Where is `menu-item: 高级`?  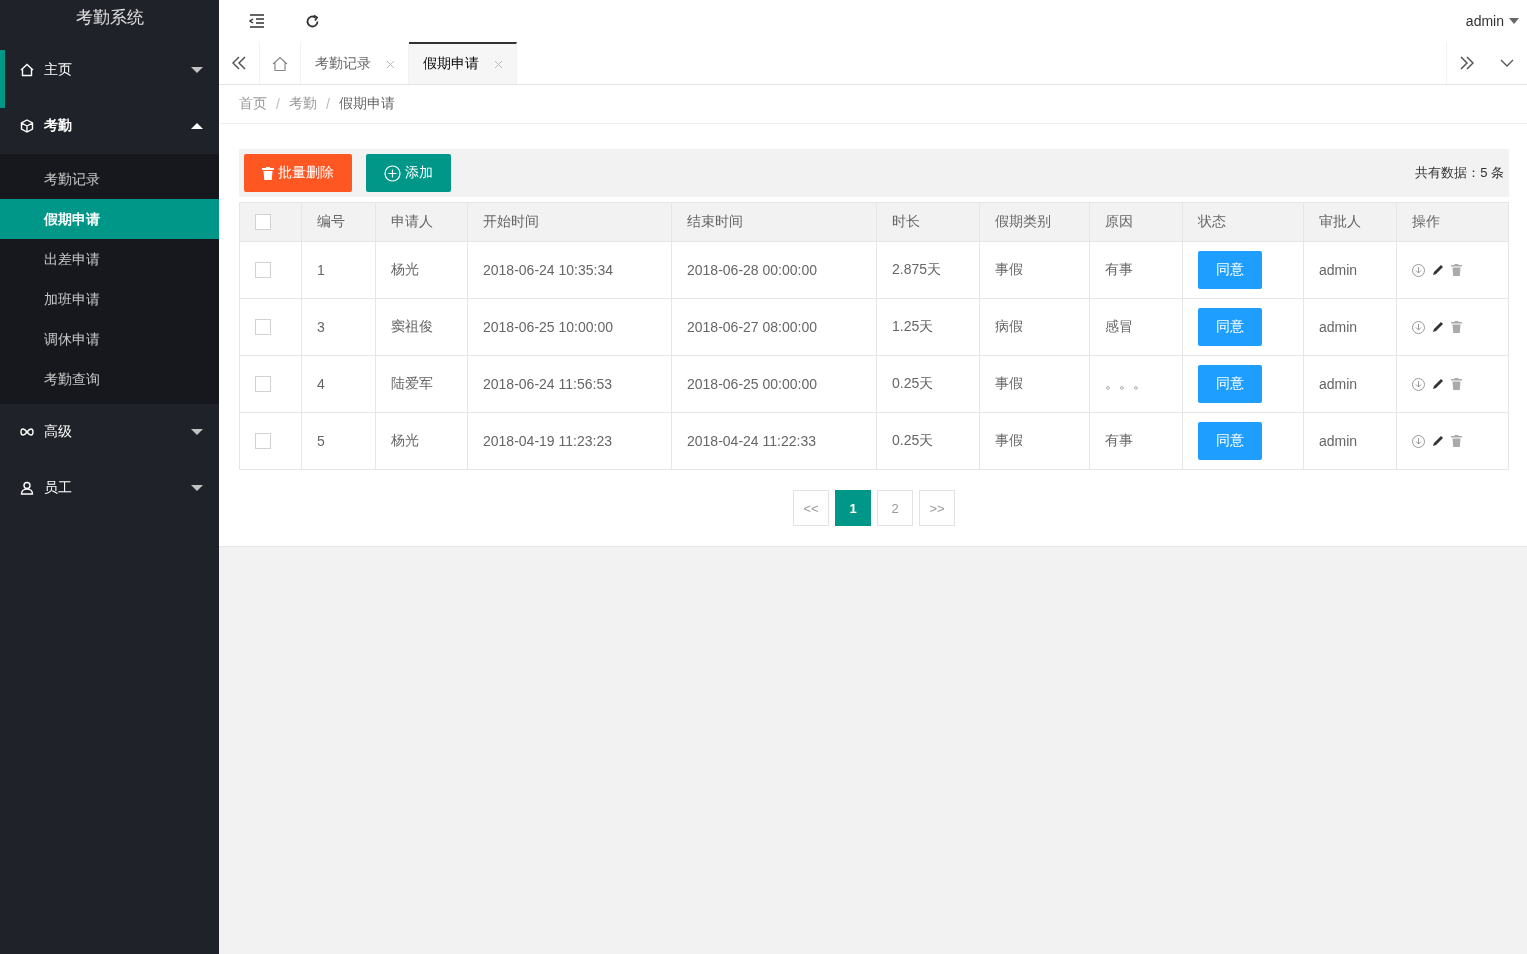
menu-item: 高级 is located at coordinates (109, 432).